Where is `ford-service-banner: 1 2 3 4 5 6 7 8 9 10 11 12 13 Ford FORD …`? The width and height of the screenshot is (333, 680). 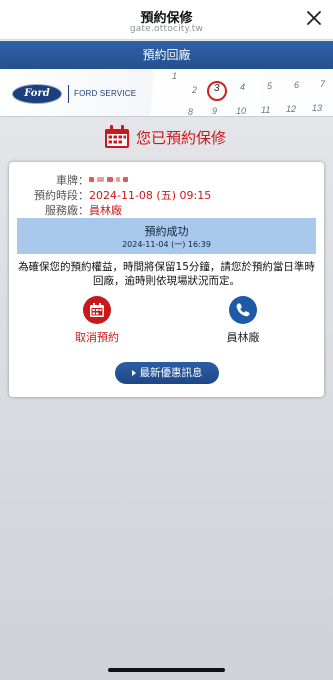 ford-service-banner: 1 2 3 4 5 6 7 8 9 10 11 12 13 Ford FORD … is located at coordinates (166, 93).